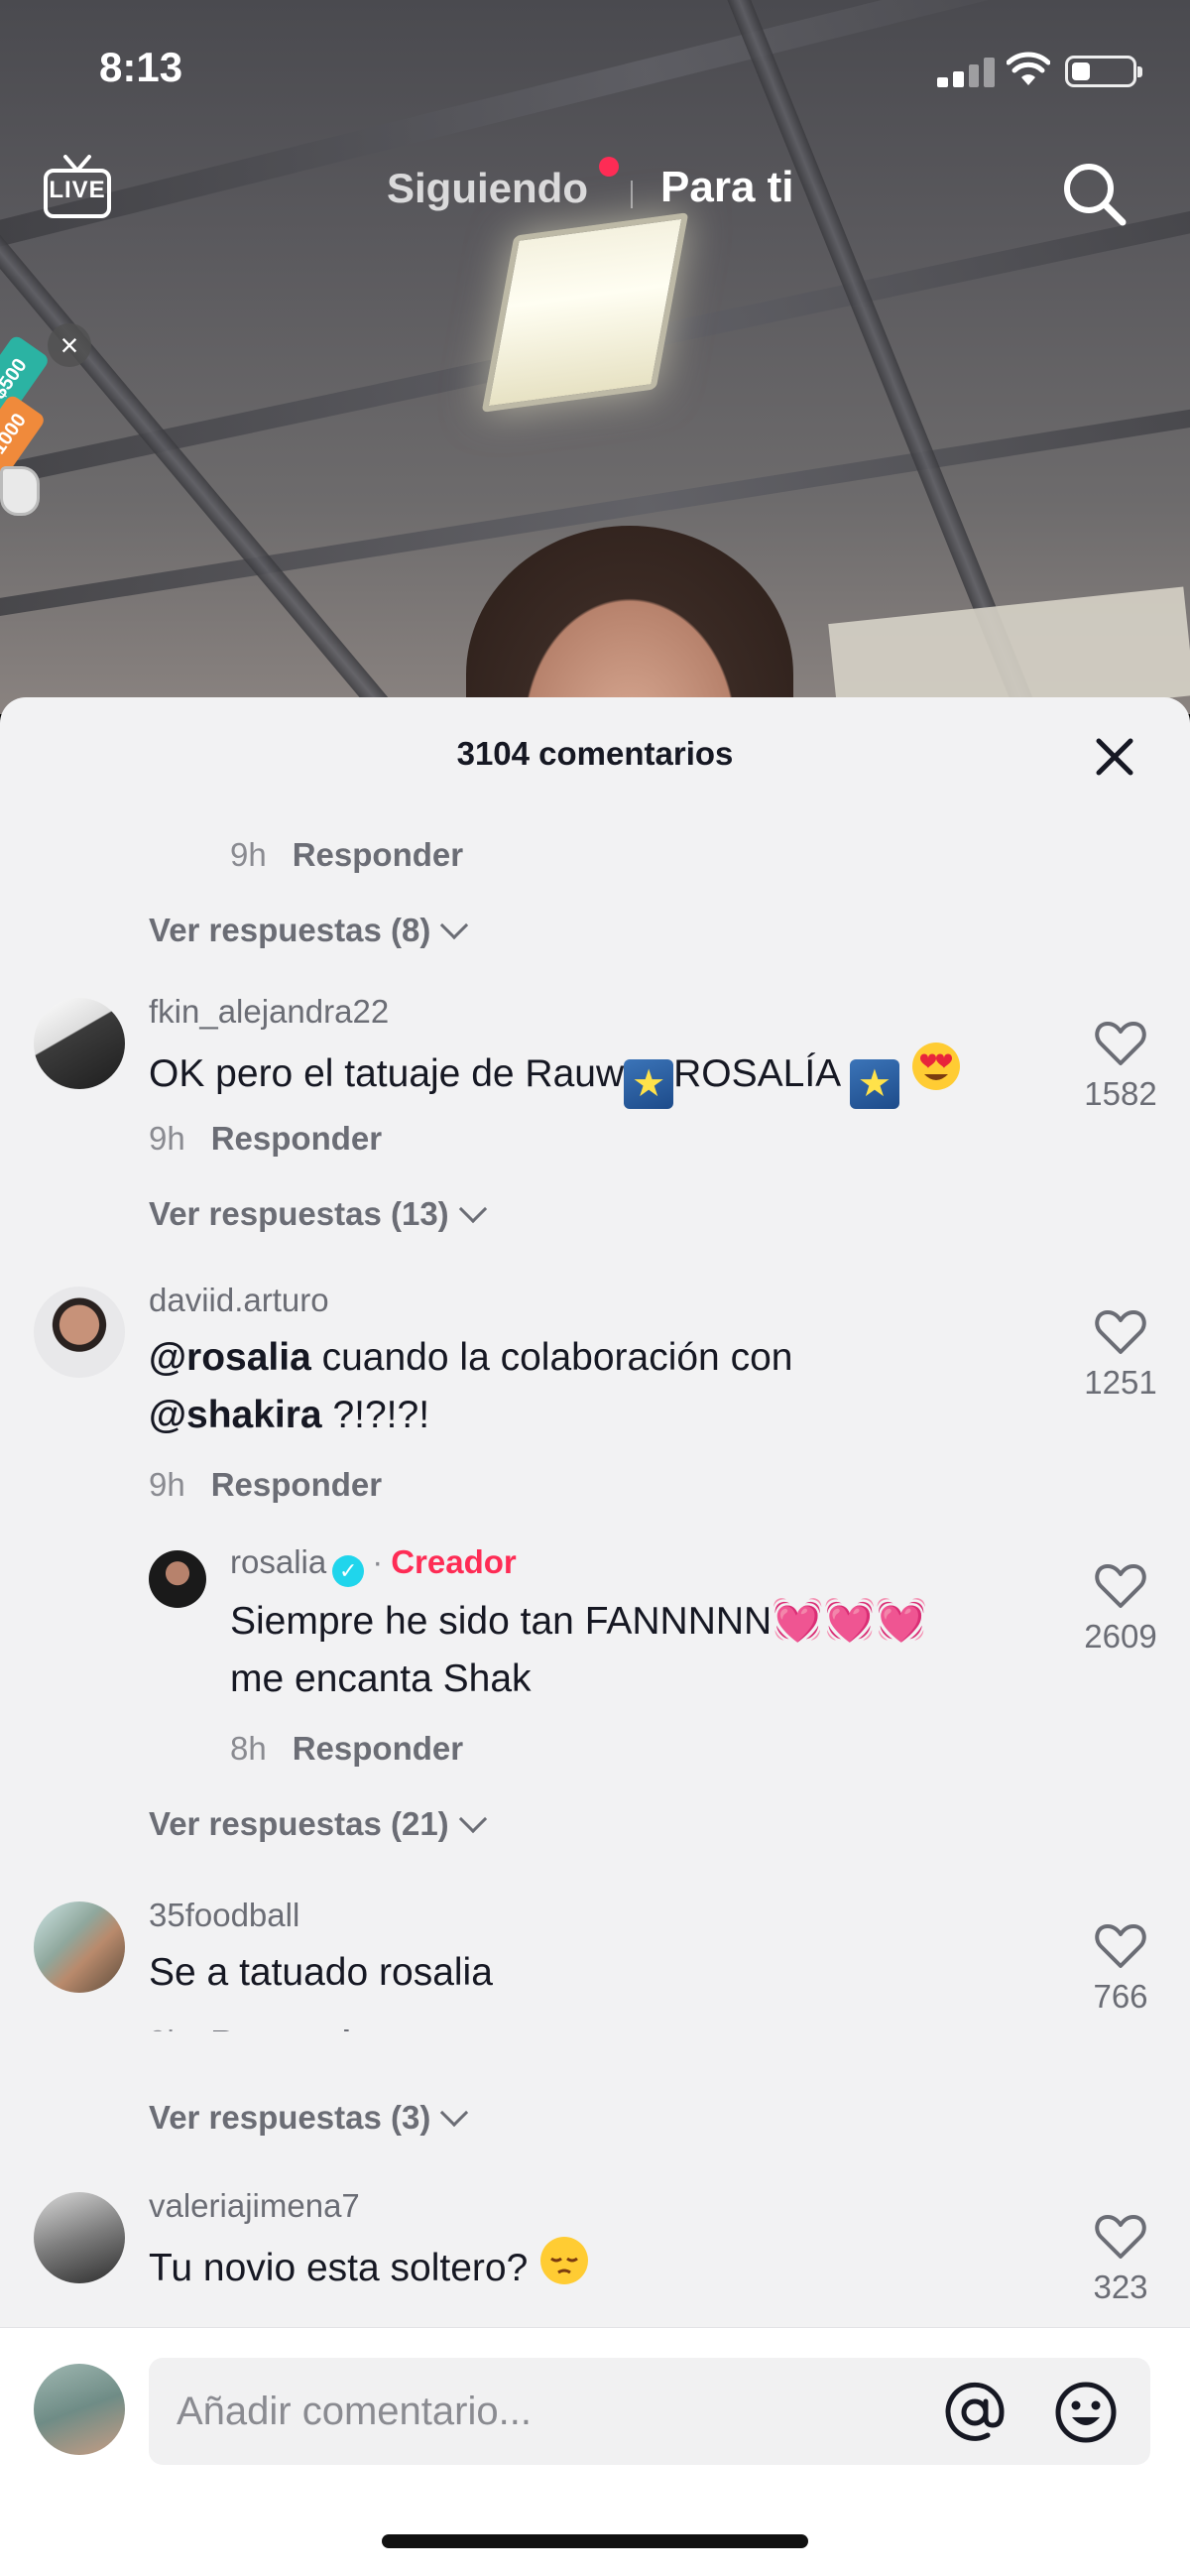 The width and height of the screenshot is (1190, 2576). Describe the element at coordinates (239, 1300) in the screenshot. I see `comment-username: daviid.arturo` at that location.